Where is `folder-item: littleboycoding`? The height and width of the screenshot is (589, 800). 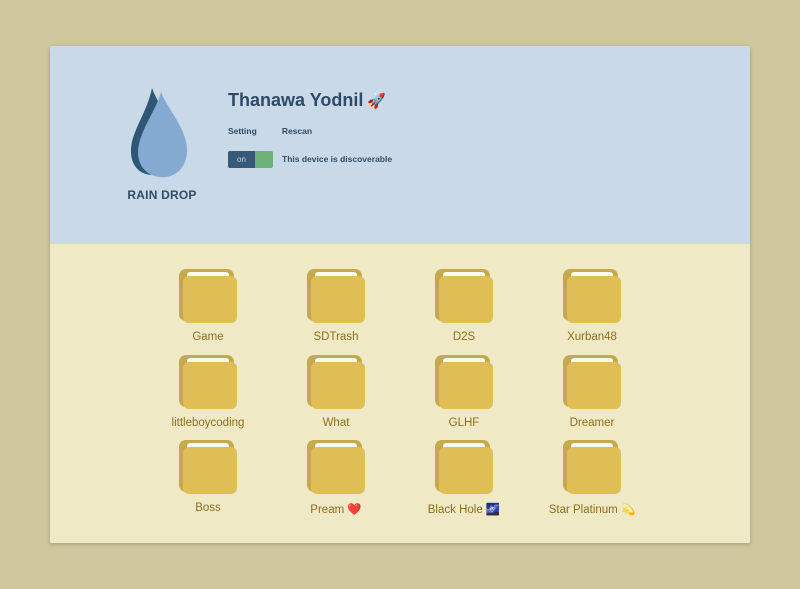
folder-item: littleboycoding is located at coordinates (208, 396).